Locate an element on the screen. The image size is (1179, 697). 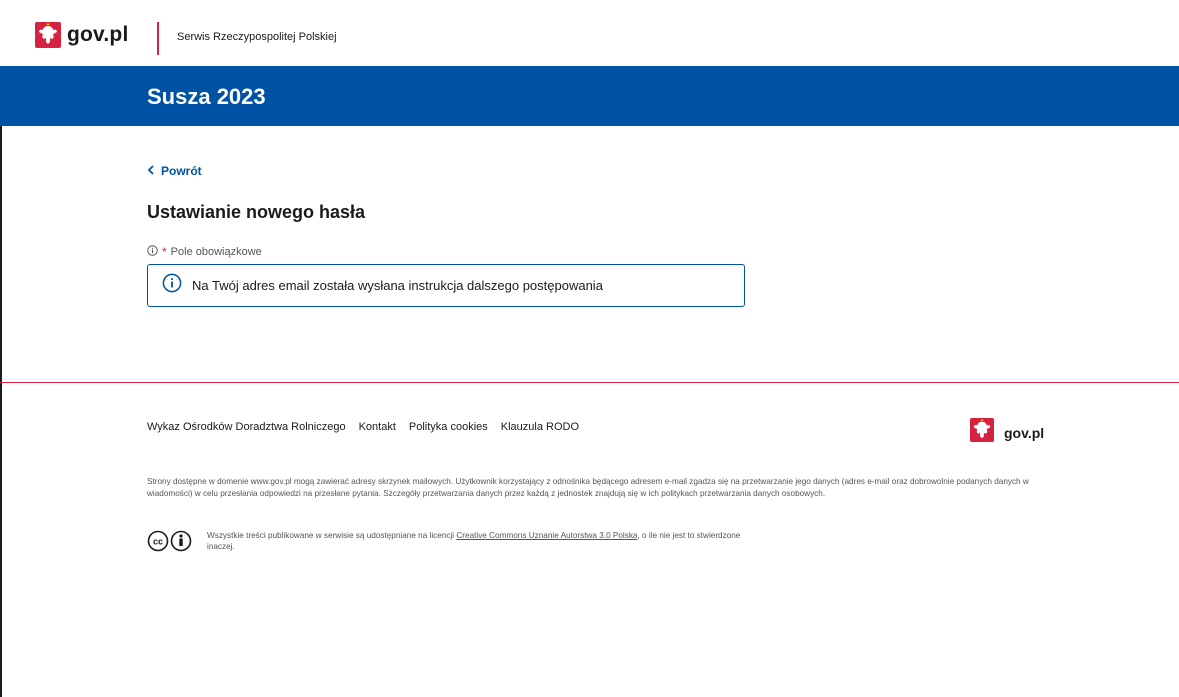
footer-divider is located at coordinates (589, 382).